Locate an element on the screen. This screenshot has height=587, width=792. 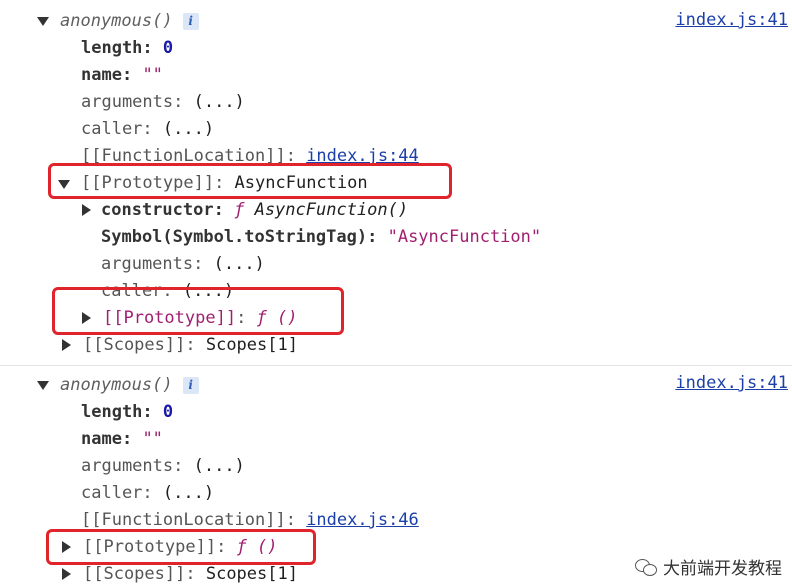
property-constructor: constructor: ƒ AsyncFunction() is located at coordinates (254, 210).